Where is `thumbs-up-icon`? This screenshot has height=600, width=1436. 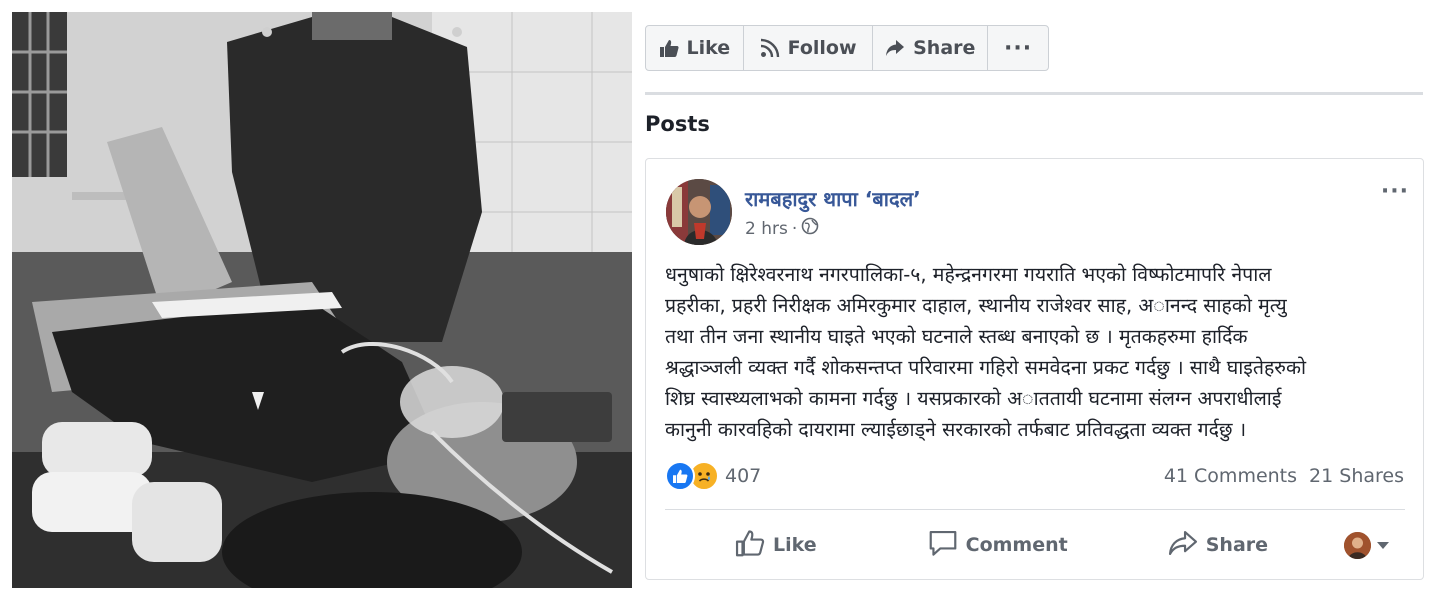
thumbs-up-icon is located at coordinates (669, 48).